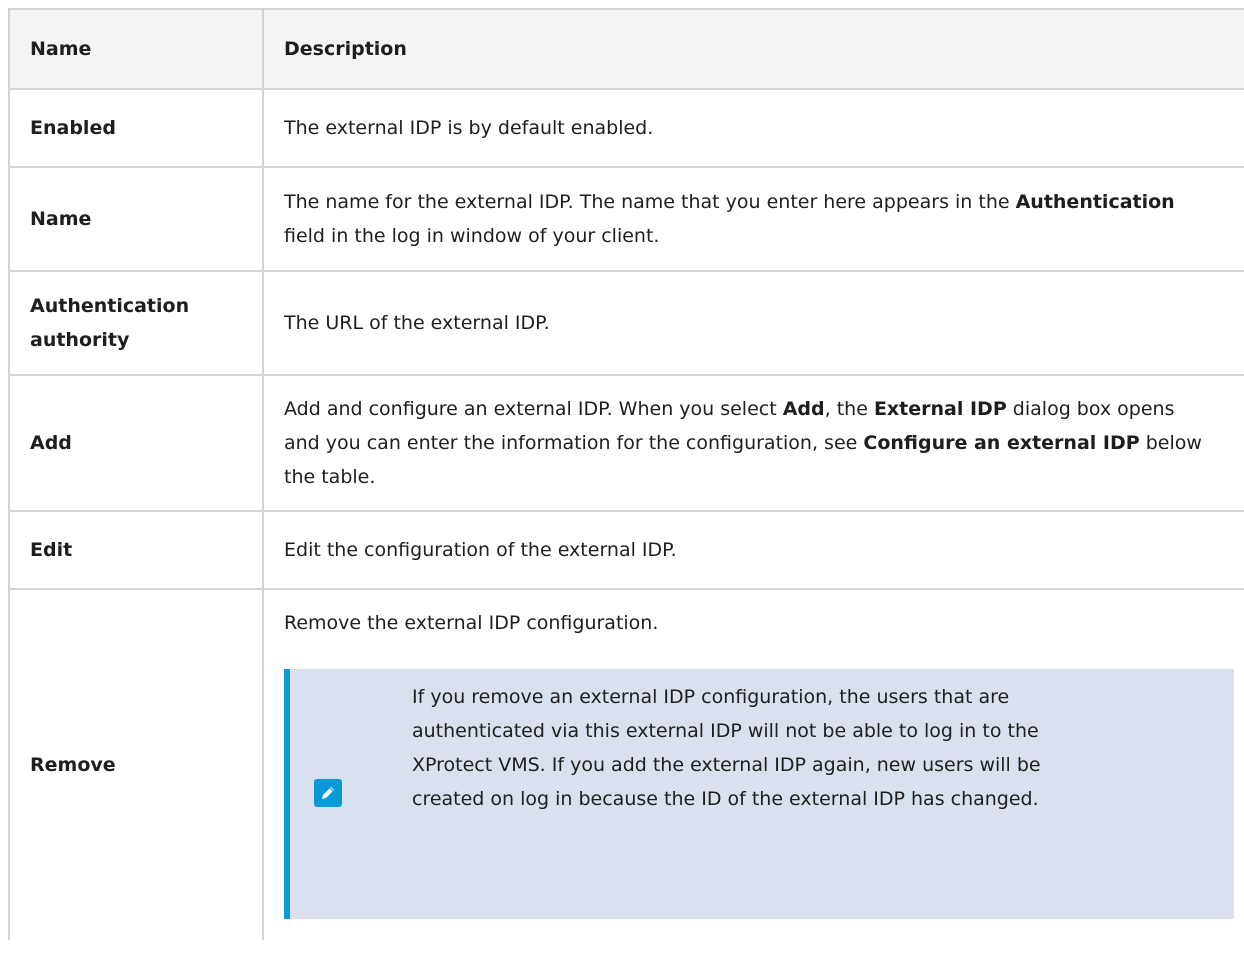 The image size is (1244, 965). I want to click on description-text: Remove the external IDP configuration., so click(471, 623).